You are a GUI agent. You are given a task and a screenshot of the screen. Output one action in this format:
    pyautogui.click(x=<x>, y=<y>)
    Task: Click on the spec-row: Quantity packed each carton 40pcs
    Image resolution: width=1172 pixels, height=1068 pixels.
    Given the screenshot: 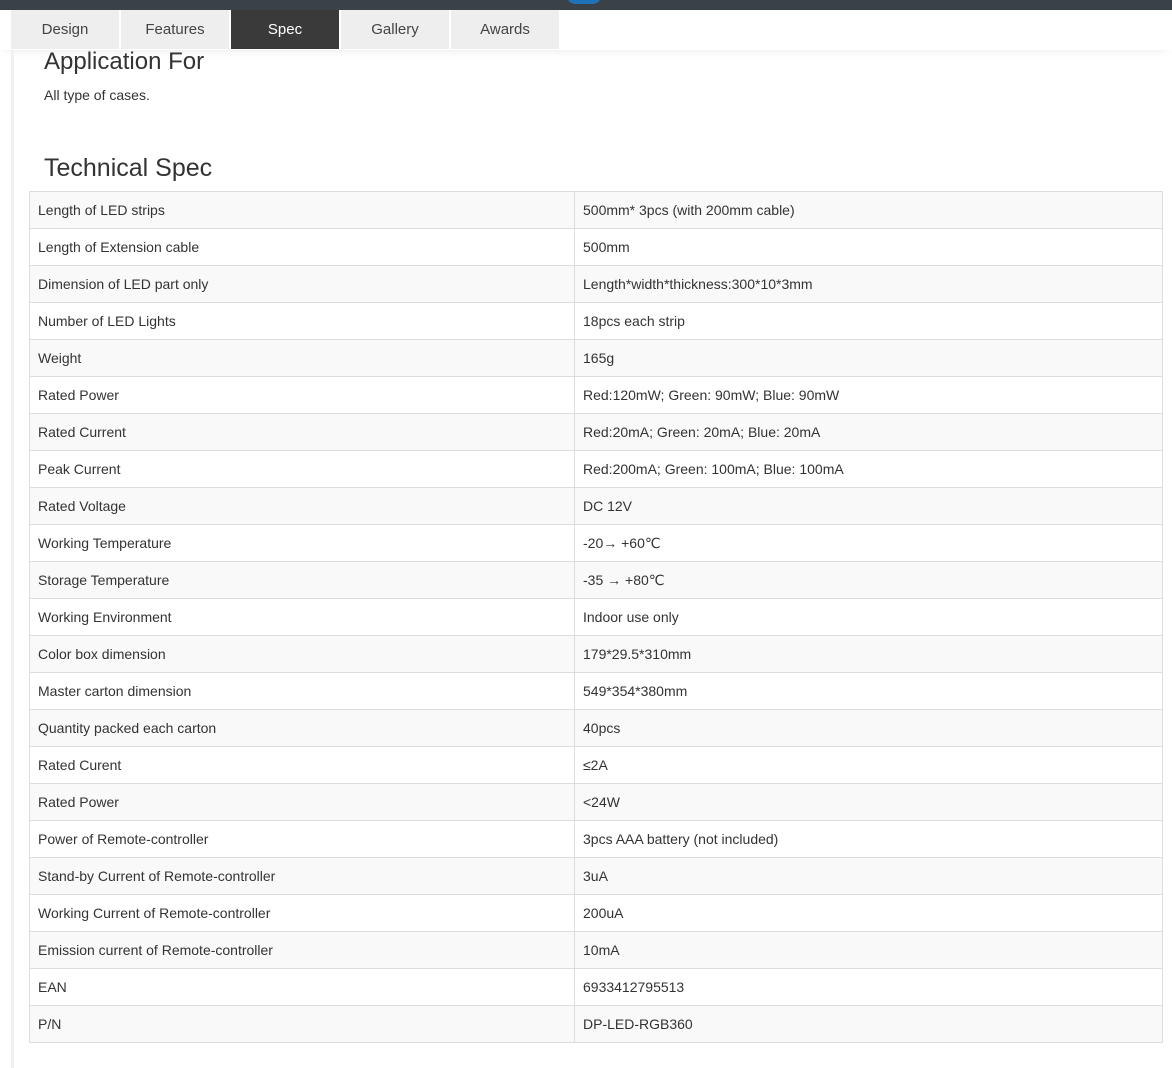 What is the action you would take?
    pyautogui.click(x=596, y=728)
    